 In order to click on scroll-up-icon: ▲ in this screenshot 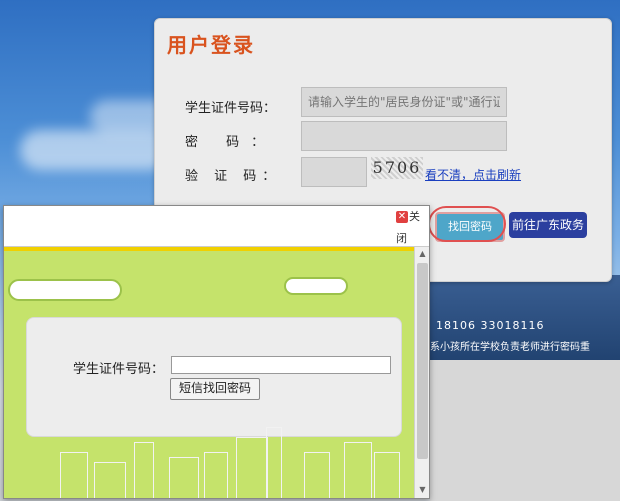, I will do `click(422, 254)`.